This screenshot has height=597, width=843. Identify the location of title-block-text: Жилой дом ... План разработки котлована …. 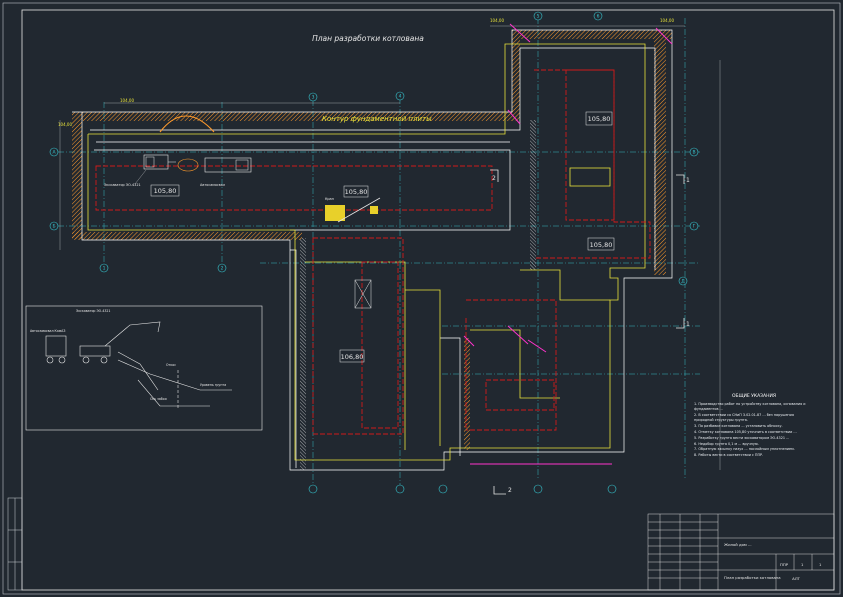
(773, 561).